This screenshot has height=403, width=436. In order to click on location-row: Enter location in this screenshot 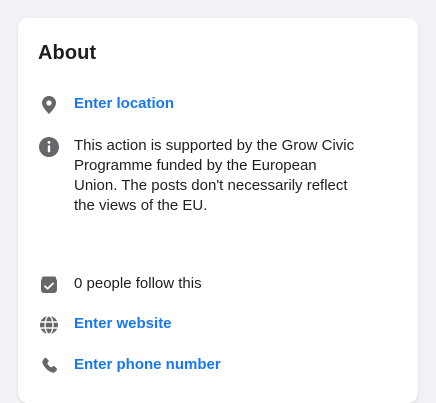, I will do `click(218, 105)`.